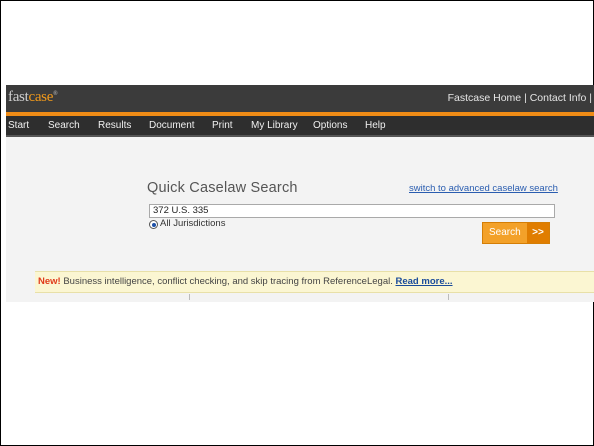 Image resolution: width=594 pixels, height=446 pixels. I want to click on menu-item-results: Results, so click(114, 125).